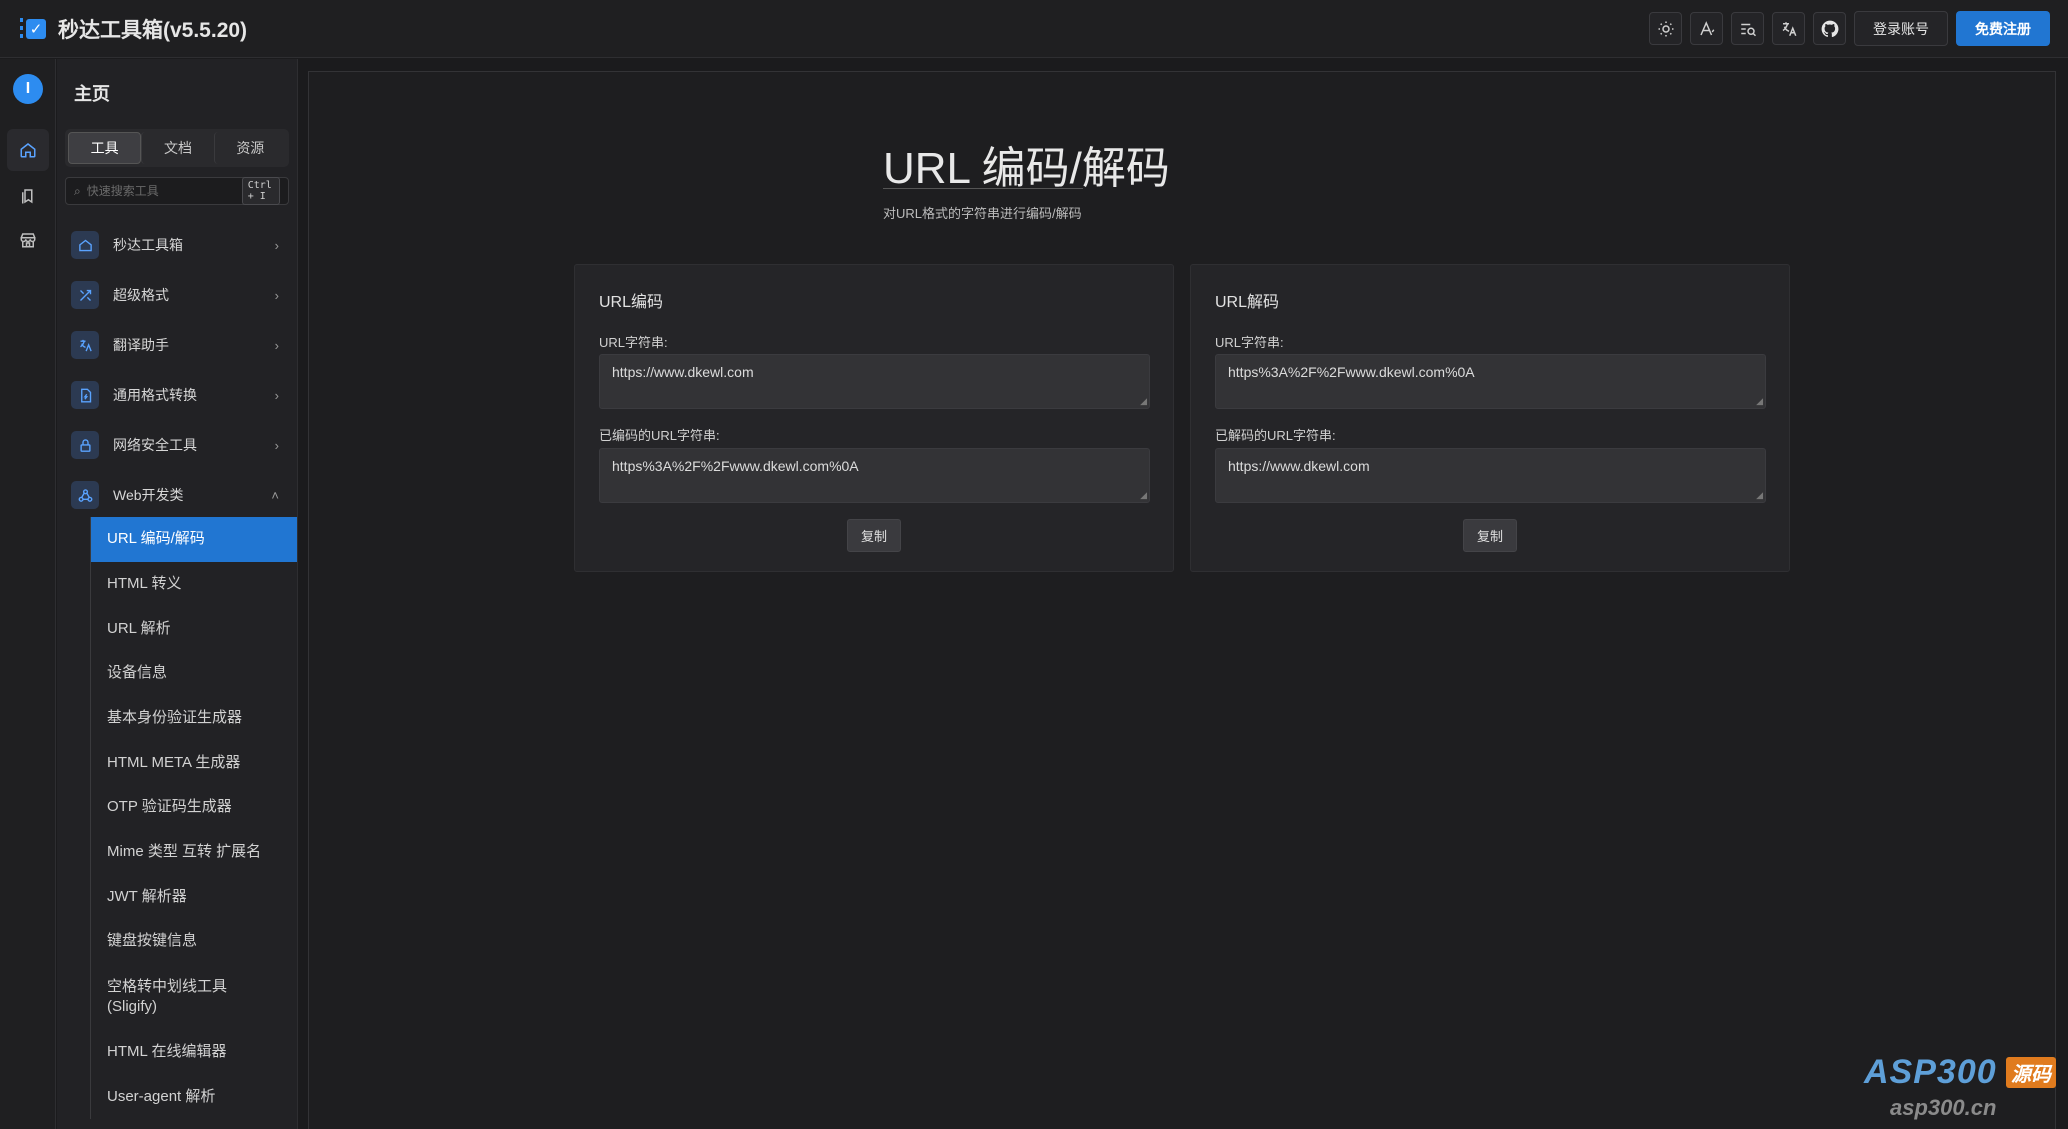 The image size is (2068, 1129). I want to click on category-security: 网络安全工具 ›, so click(177, 445).